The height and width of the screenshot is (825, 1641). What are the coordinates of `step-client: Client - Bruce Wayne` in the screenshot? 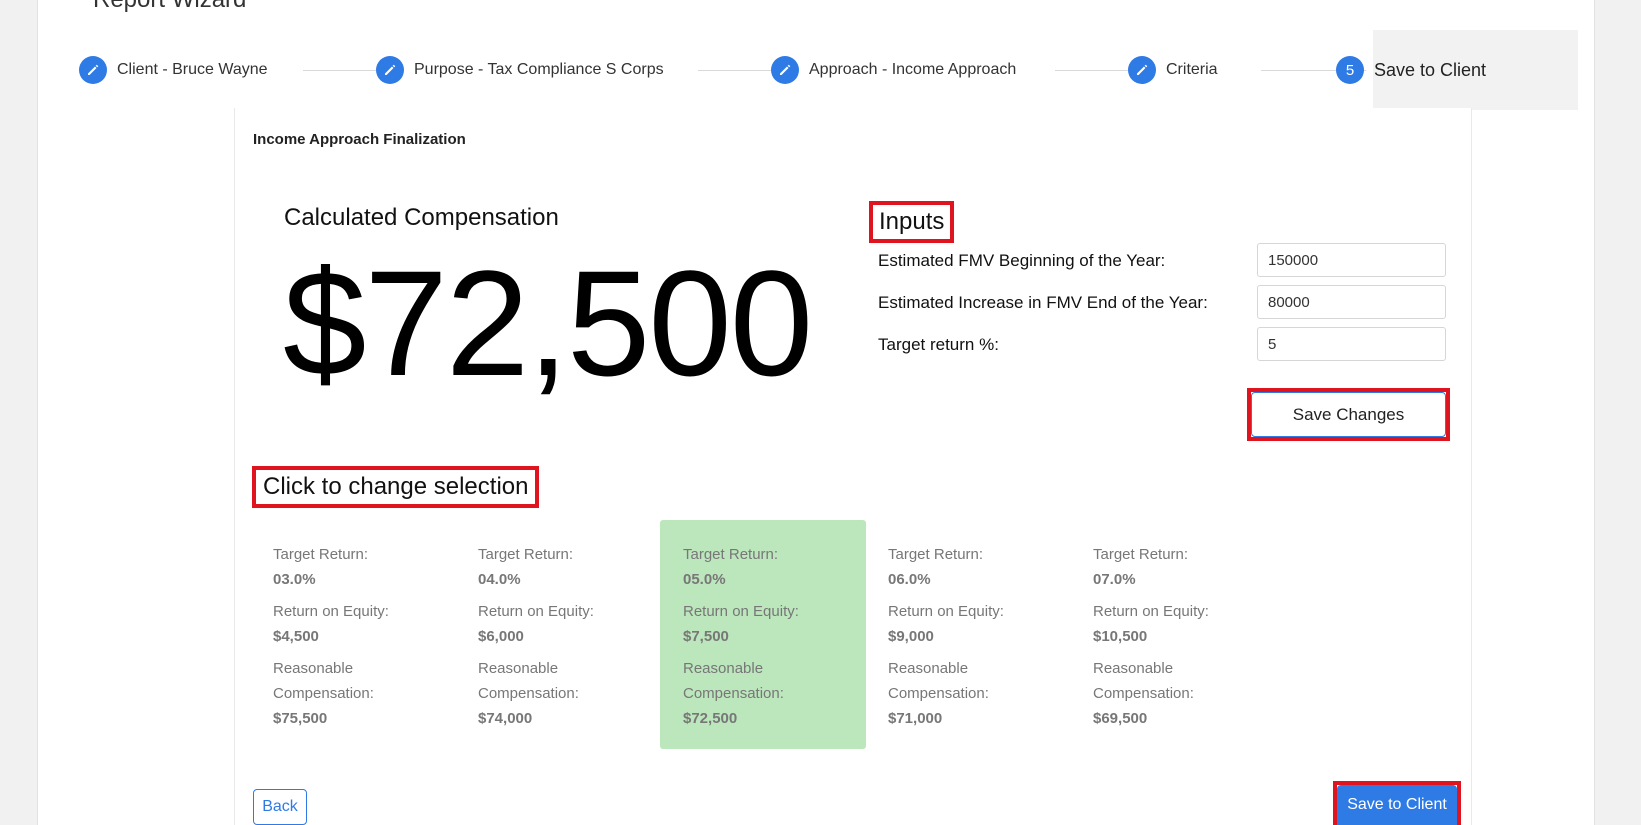 It's located at (178, 70).